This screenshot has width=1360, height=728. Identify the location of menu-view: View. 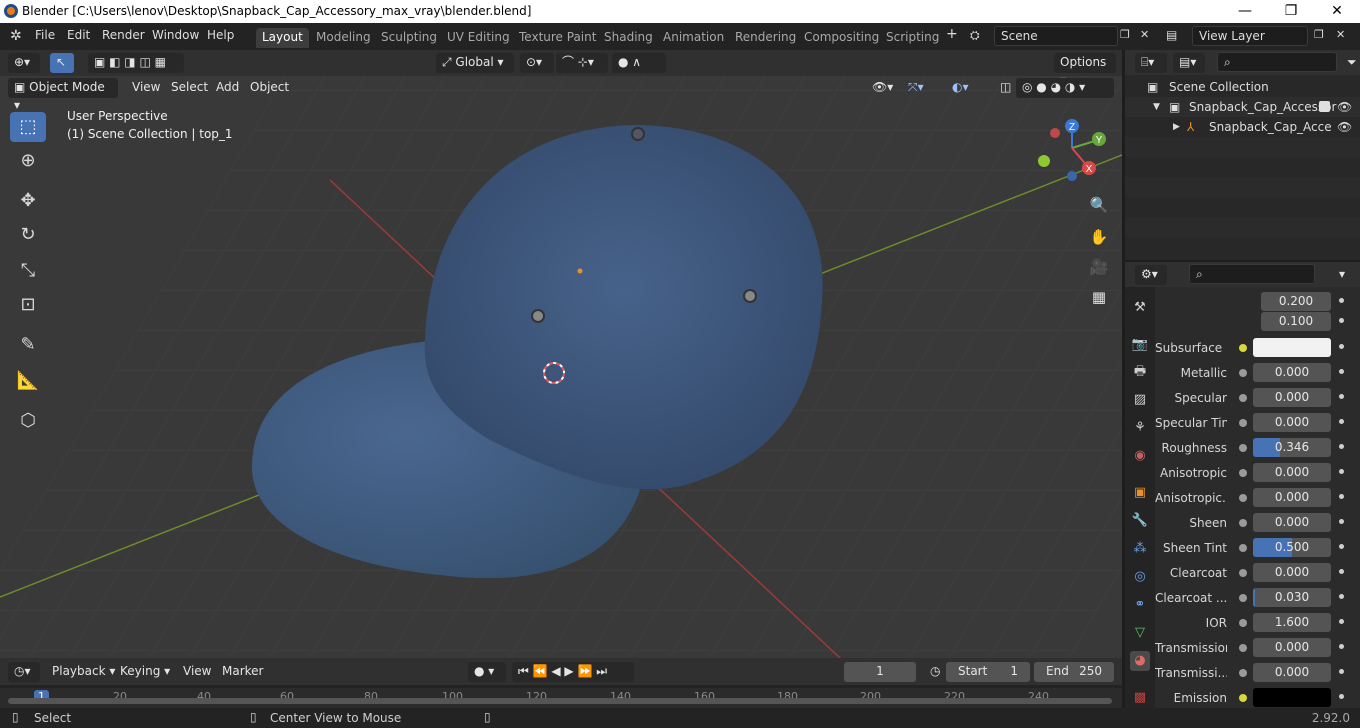
(146, 88).